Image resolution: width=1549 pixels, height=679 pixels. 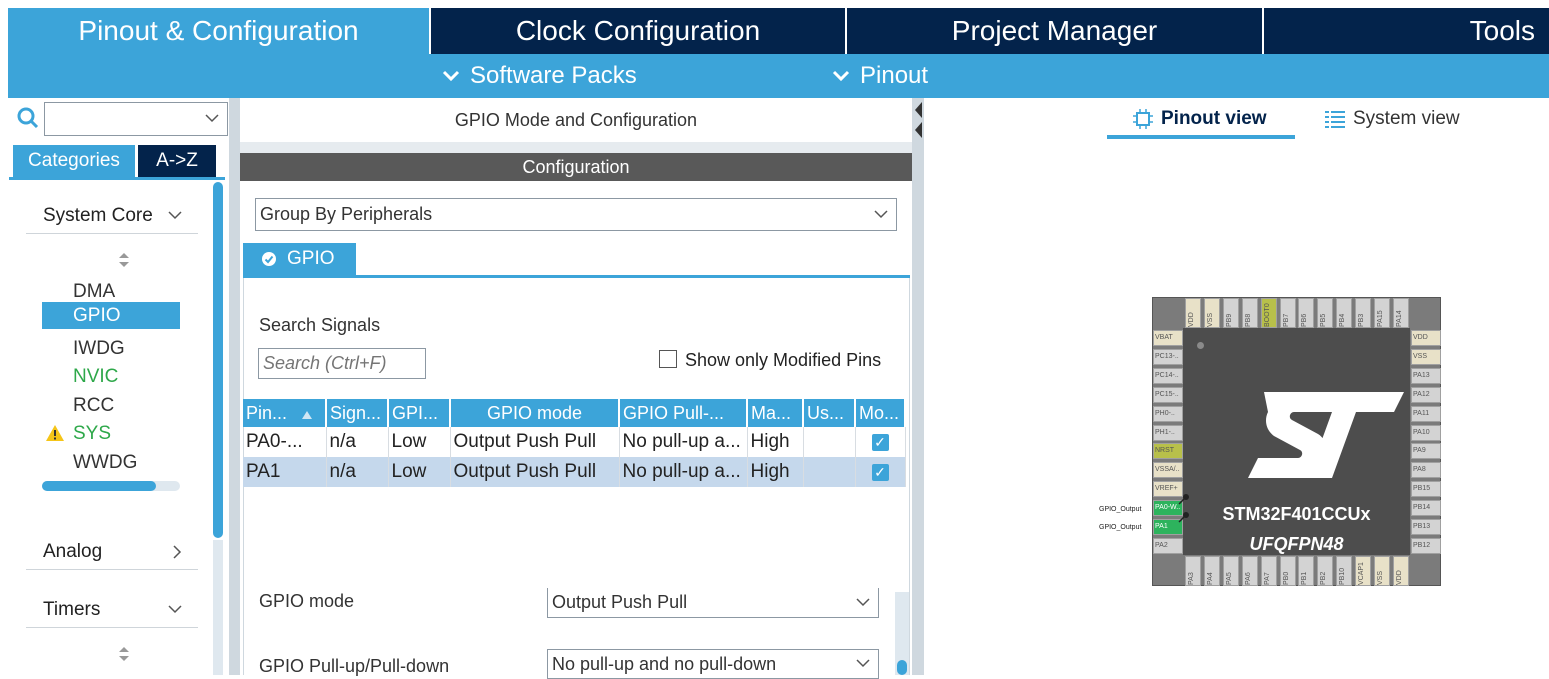 I want to click on sidebar-item-rcc: RCC, so click(x=111, y=405).